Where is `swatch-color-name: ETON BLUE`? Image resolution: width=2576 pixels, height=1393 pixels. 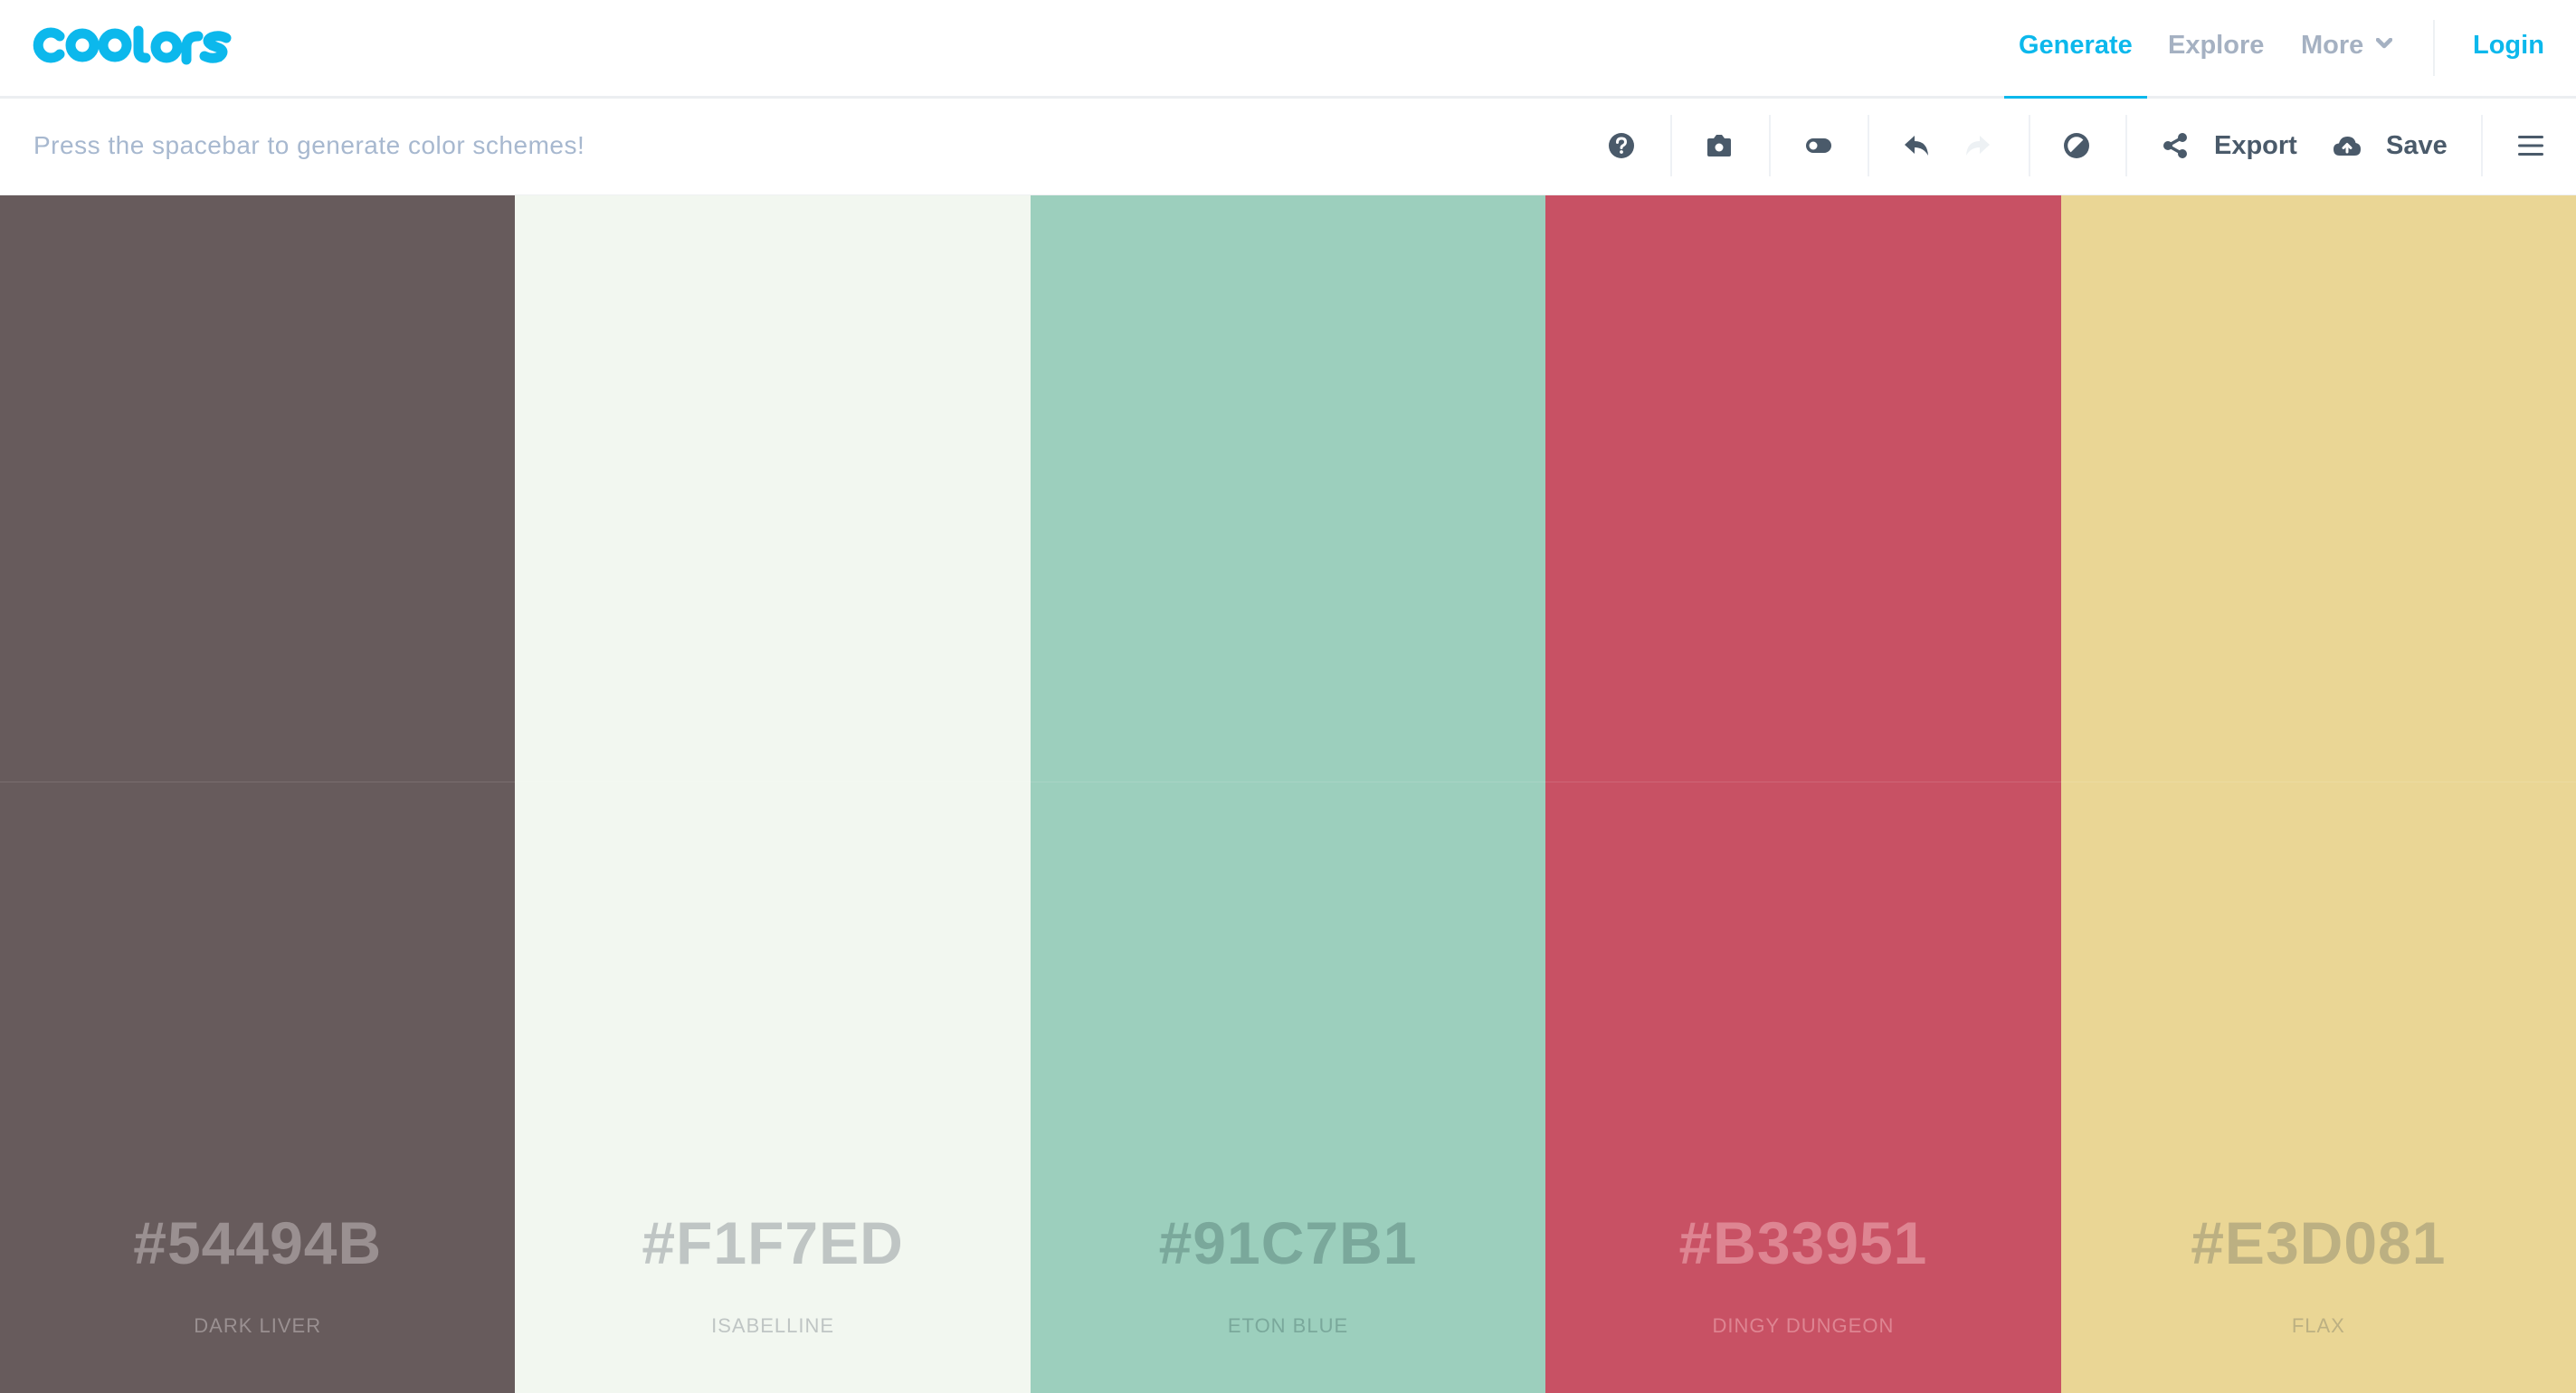 swatch-color-name: ETON BLUE is located at coordinates (1288, 1326).